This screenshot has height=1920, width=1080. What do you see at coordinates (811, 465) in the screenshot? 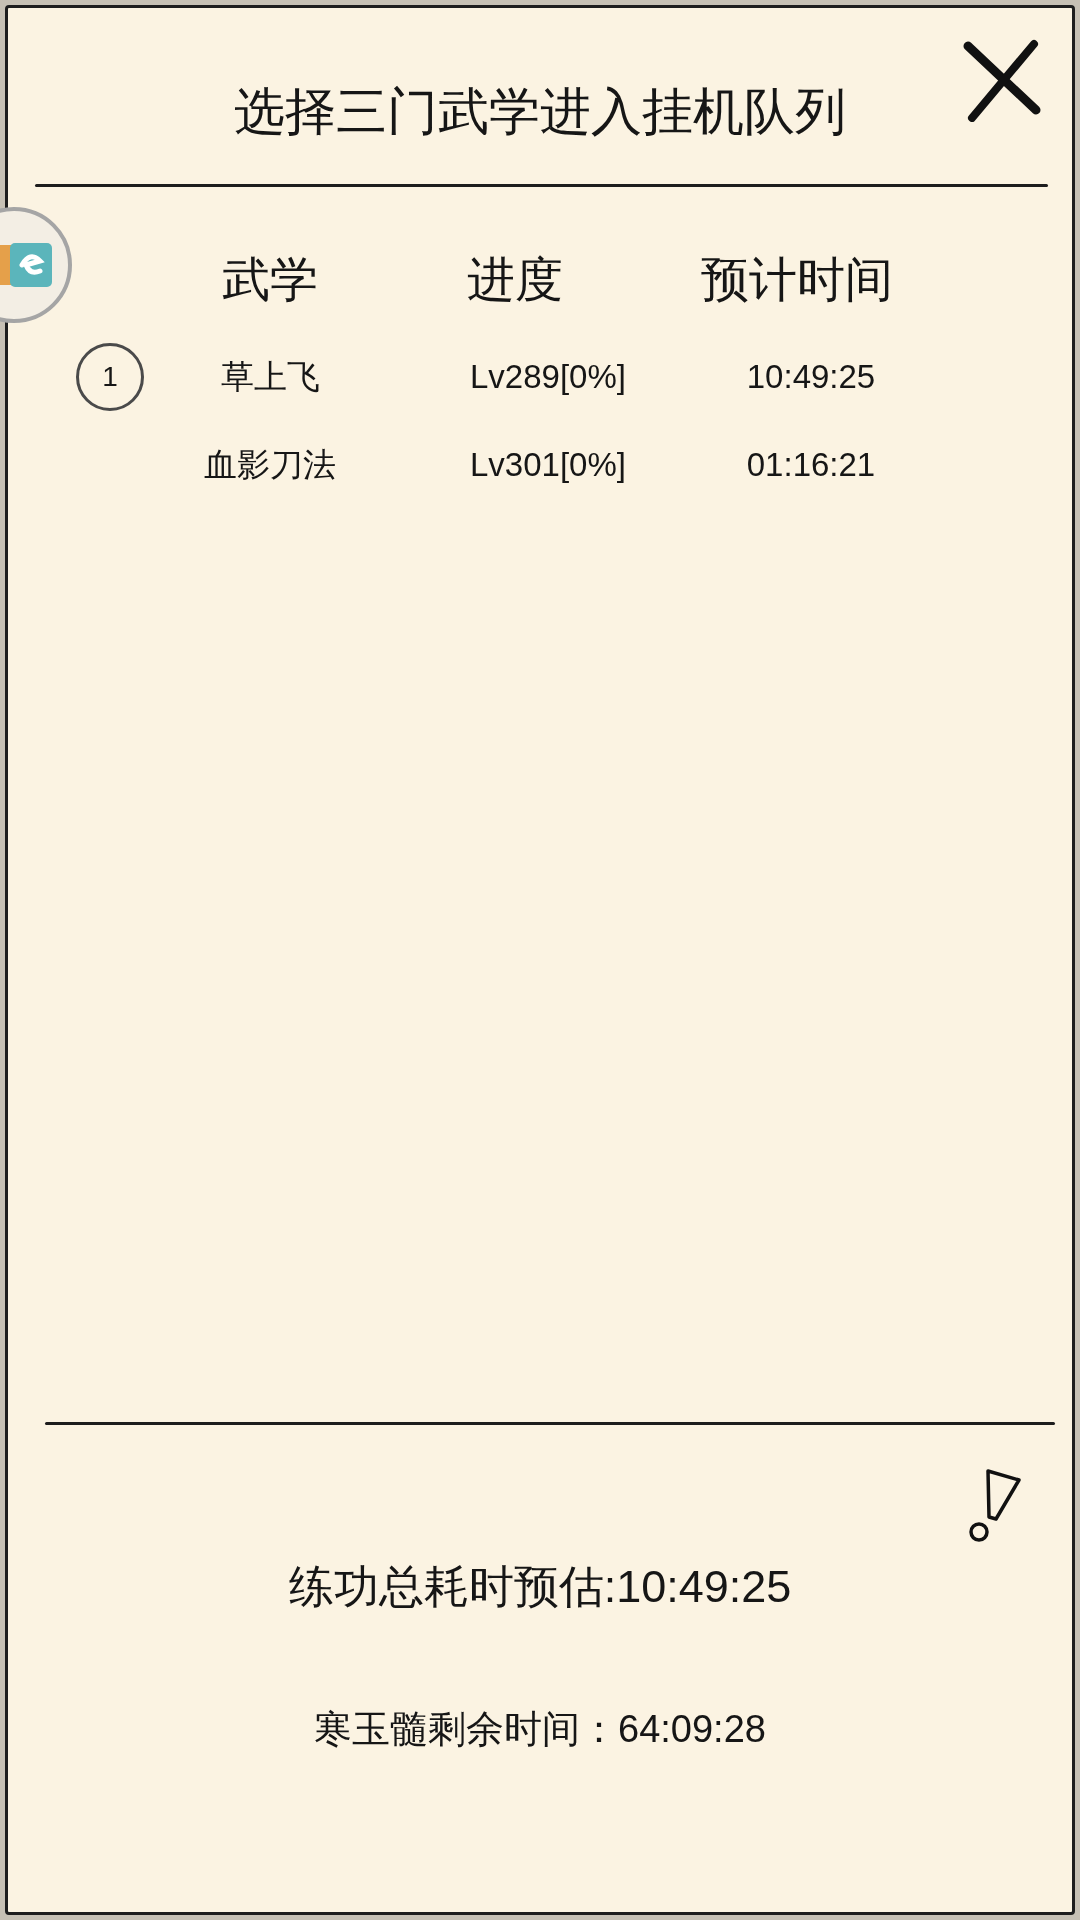
I see `estimated-time: 01:16:21` at bounding box center [811, 465].